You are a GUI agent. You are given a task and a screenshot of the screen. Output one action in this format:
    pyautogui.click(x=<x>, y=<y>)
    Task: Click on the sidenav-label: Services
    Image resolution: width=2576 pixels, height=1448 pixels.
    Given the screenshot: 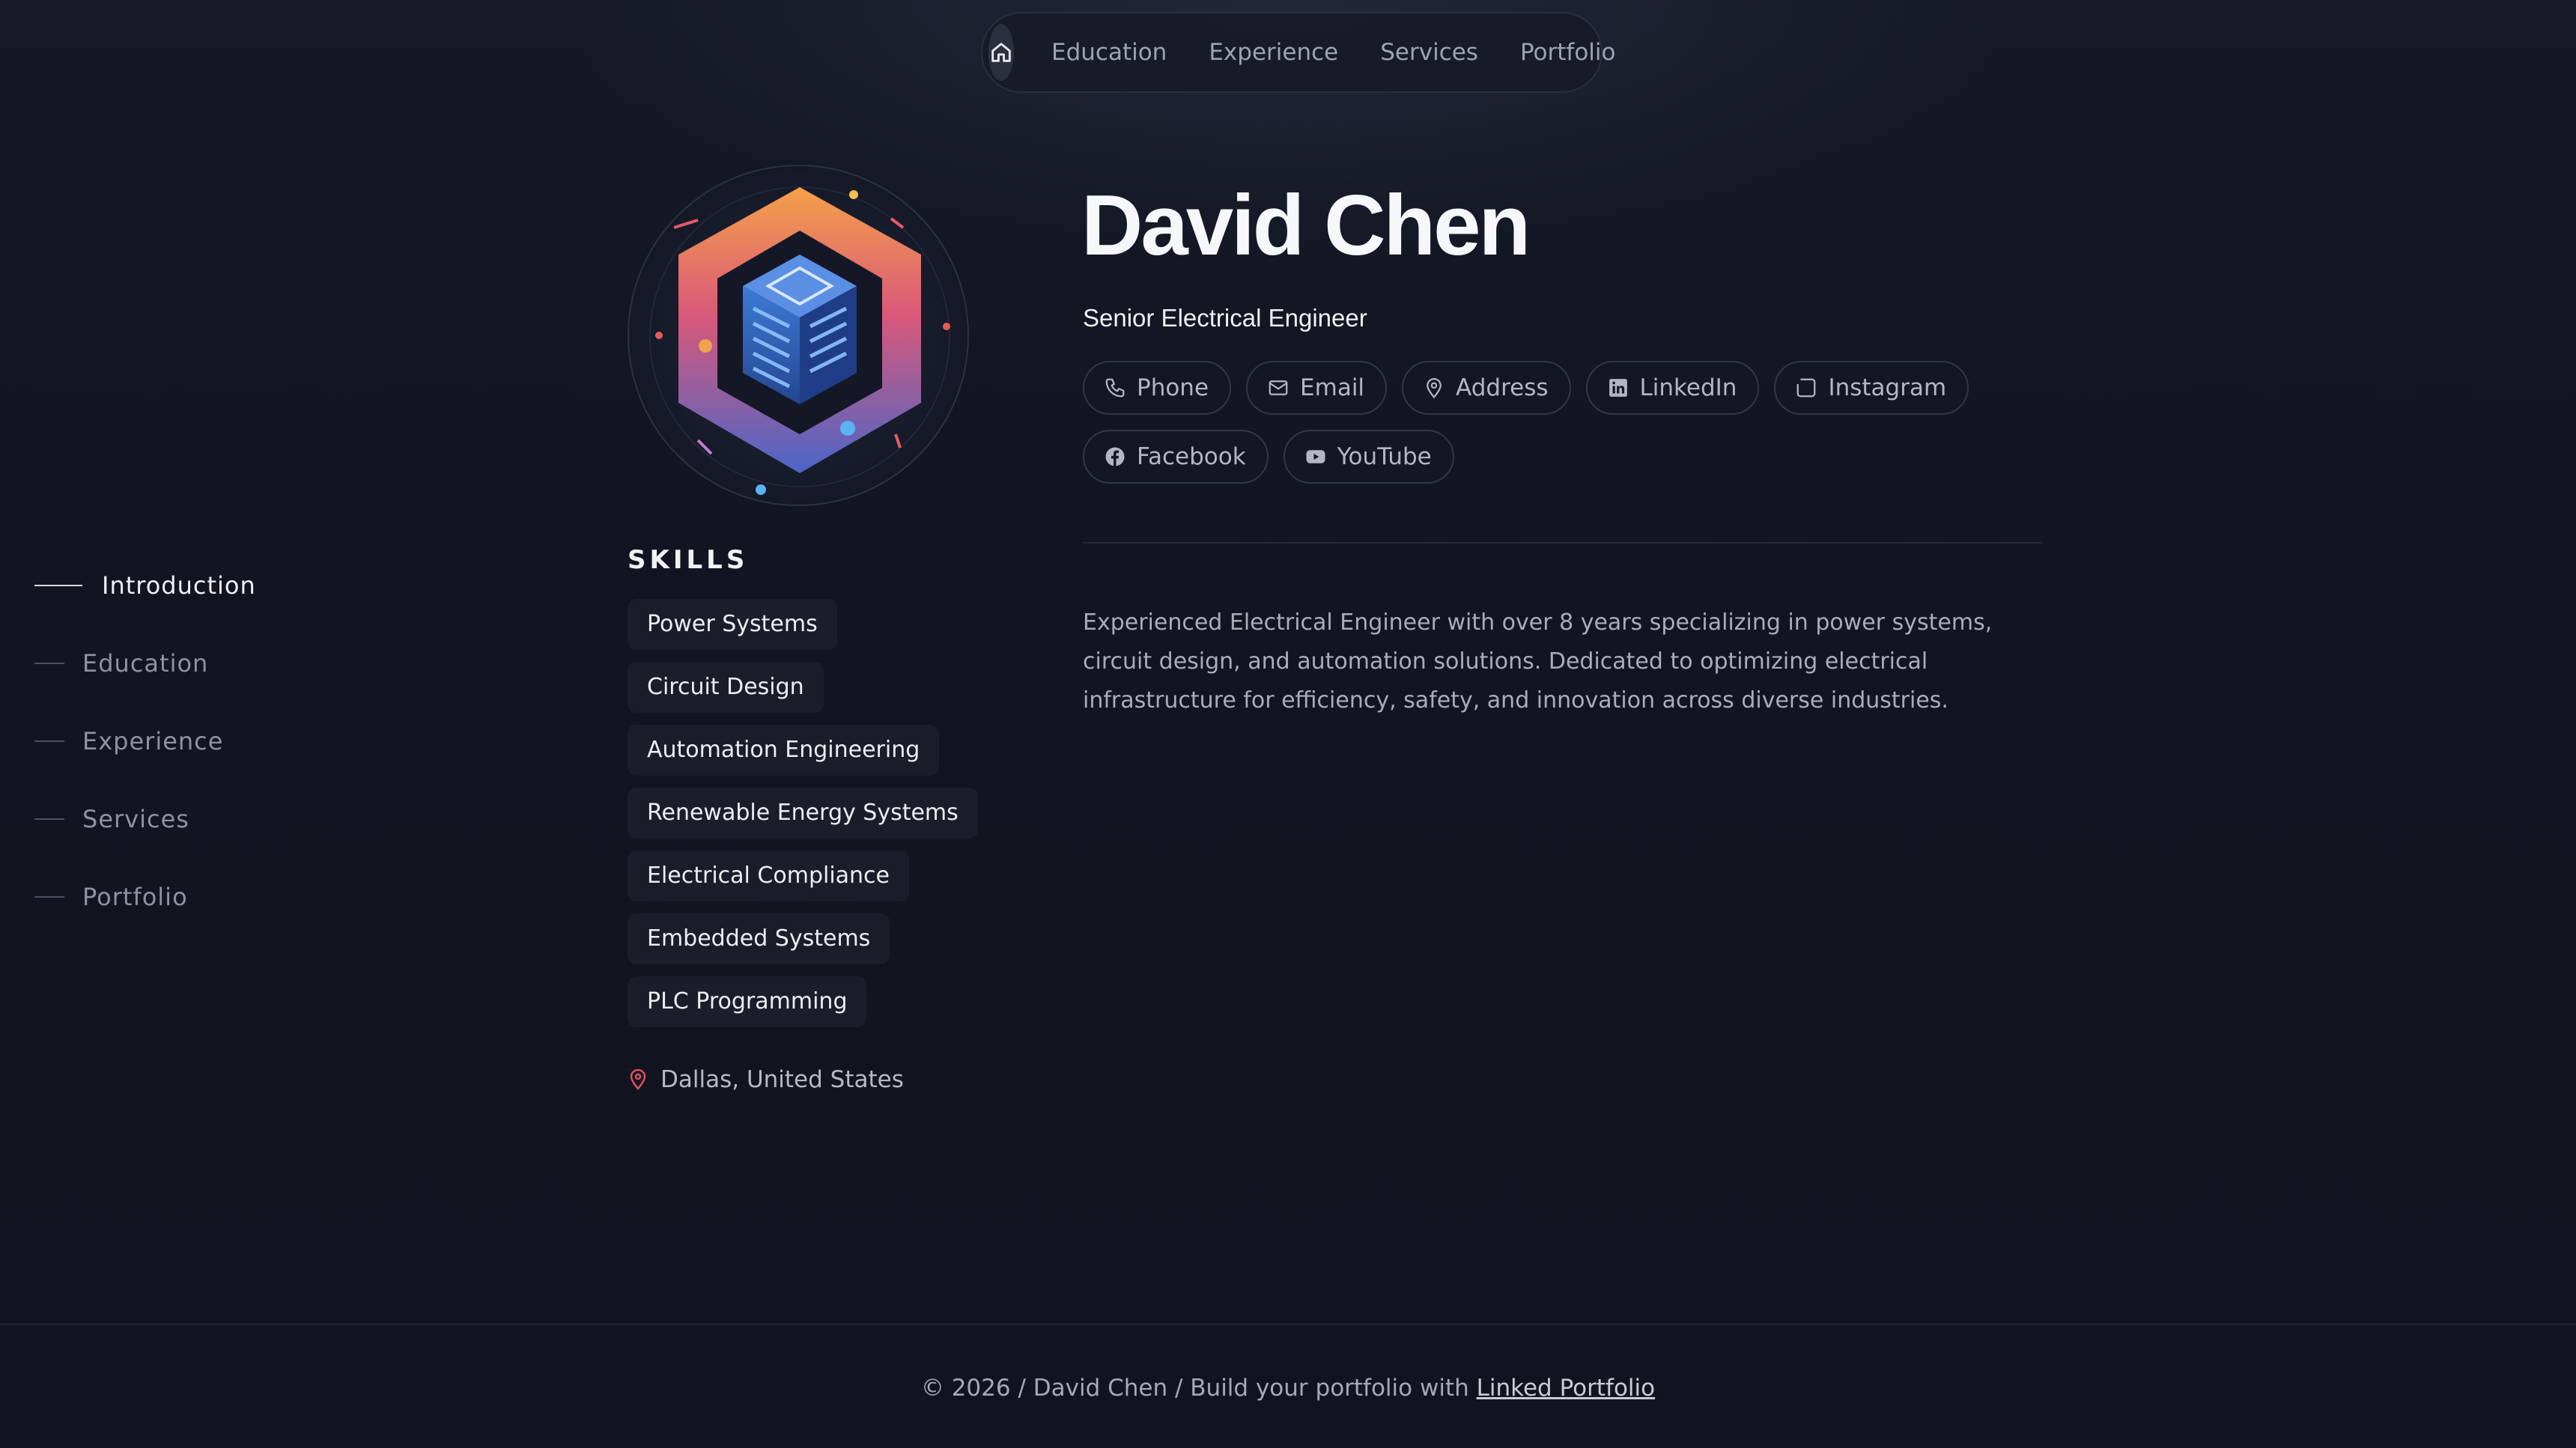 What is the action you would take?
    pyautogui.click(x=135, y=819)
    